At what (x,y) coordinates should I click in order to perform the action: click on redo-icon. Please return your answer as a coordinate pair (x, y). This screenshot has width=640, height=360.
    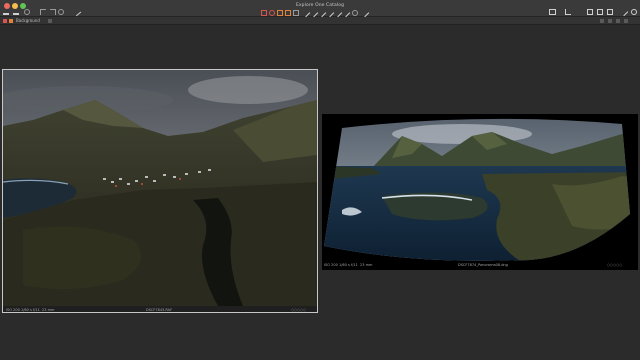
    Looking at the image, I should click on (53, 12).